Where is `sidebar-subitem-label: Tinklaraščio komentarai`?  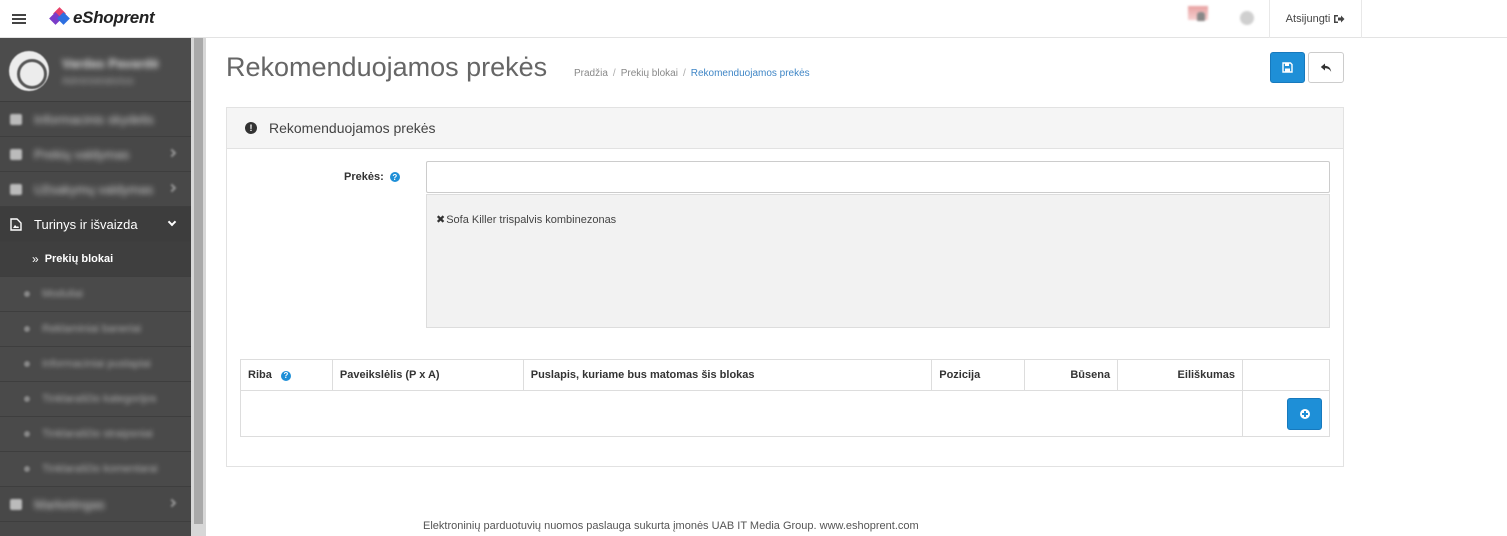 sidebar-subitem-label: Tinklaraščio komentarai is located at coordinates (100, 469).